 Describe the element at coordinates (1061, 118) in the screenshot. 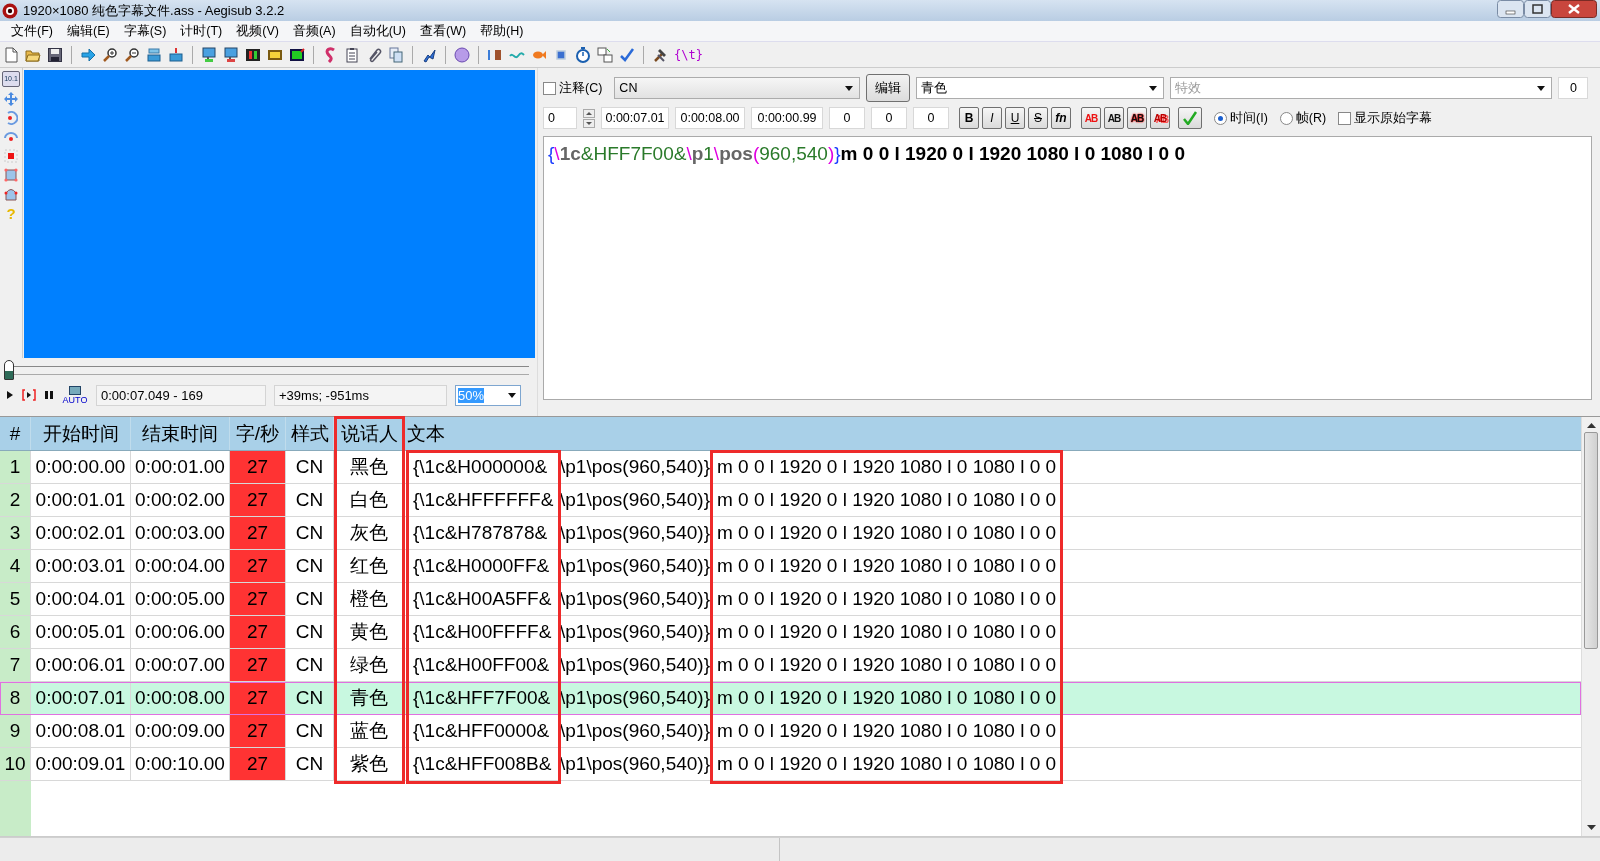

I see `font-button: fn` at that location.